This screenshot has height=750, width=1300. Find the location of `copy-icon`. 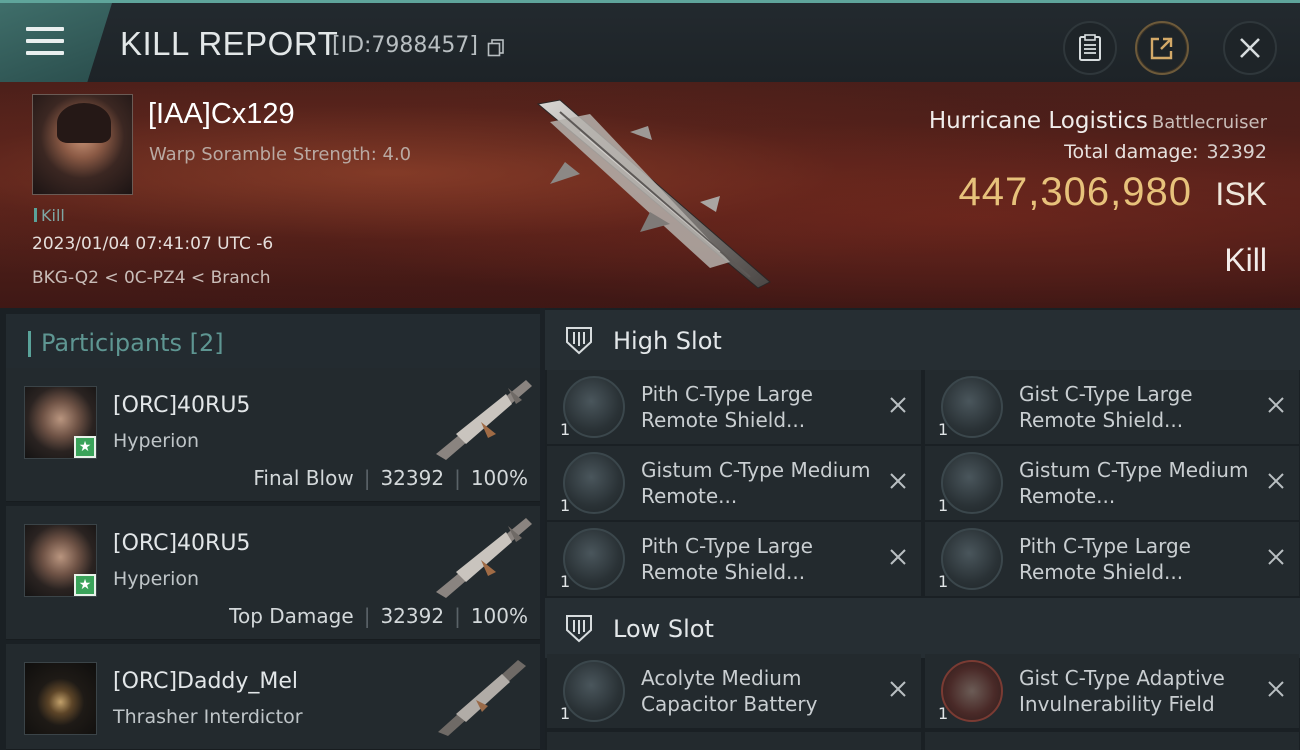

copy-icon is located at coordinates (496, 48).